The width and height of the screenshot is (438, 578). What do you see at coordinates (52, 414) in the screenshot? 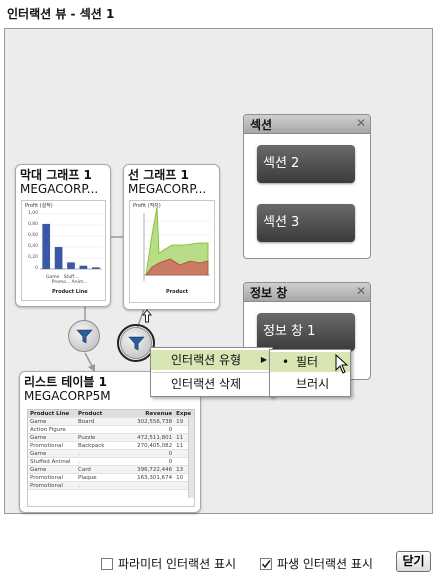
I see `column-header: Product Line` at bounding box center [52, 414].